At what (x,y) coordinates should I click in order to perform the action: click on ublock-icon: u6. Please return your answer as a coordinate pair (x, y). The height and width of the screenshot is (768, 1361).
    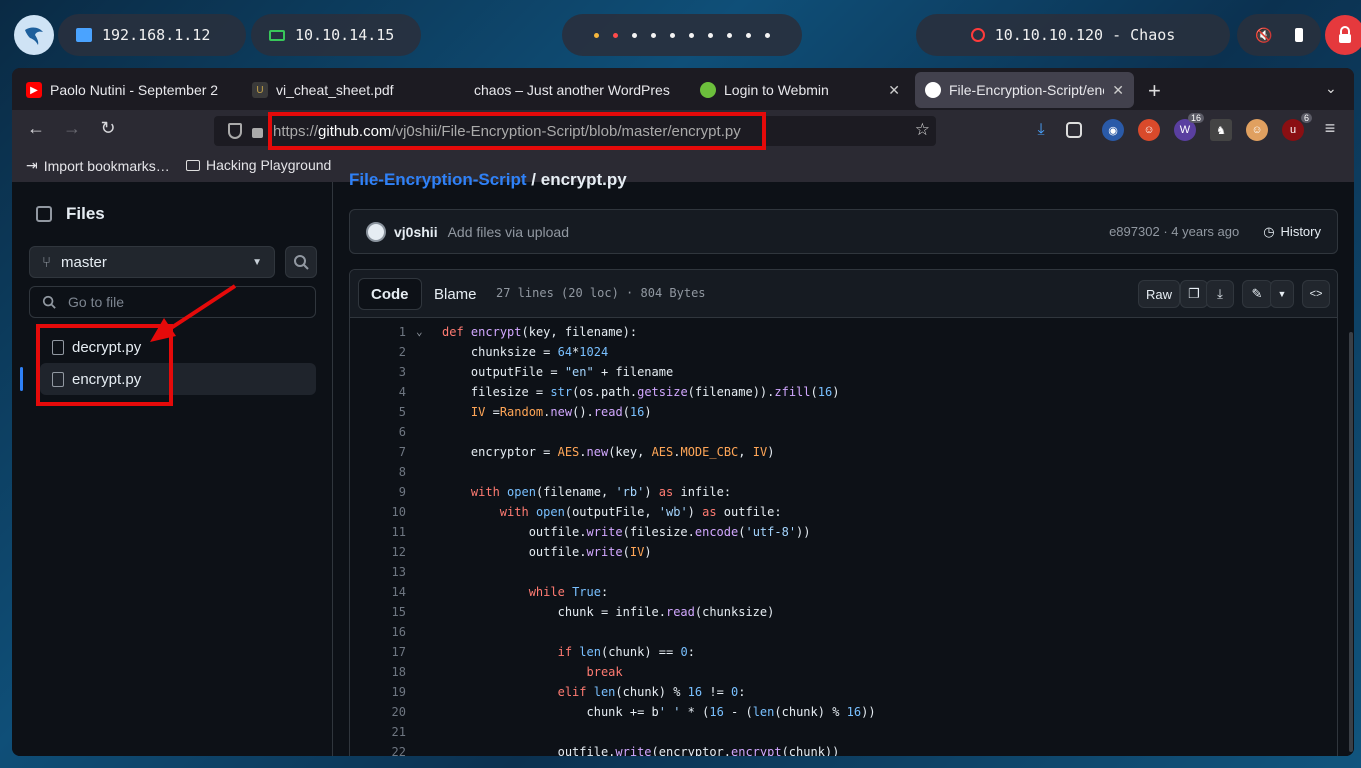
    Looking at the image, I should click on (1297, 127).